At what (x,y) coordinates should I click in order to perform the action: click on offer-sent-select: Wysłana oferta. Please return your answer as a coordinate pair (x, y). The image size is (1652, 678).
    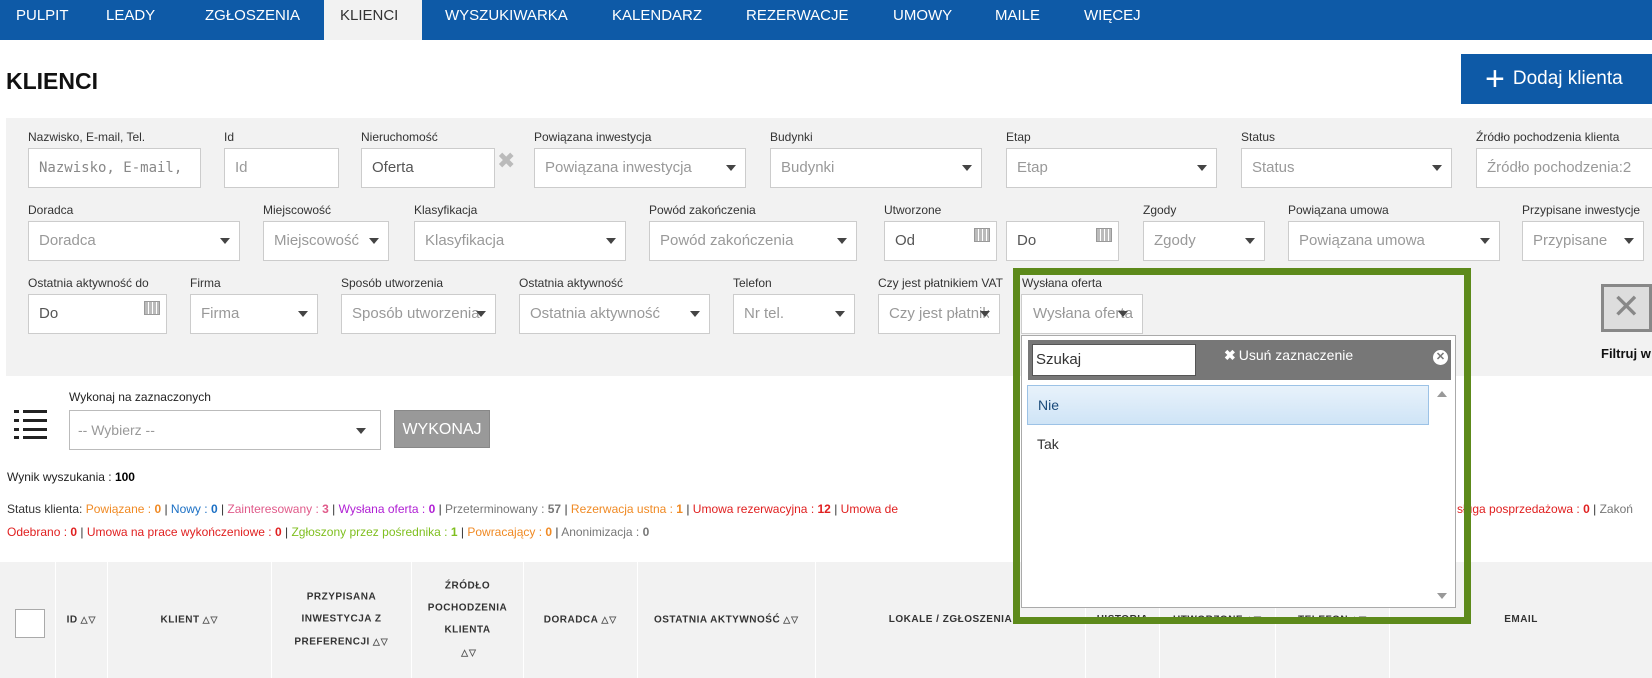
    Looking at the image, I should click on (1082, 314).